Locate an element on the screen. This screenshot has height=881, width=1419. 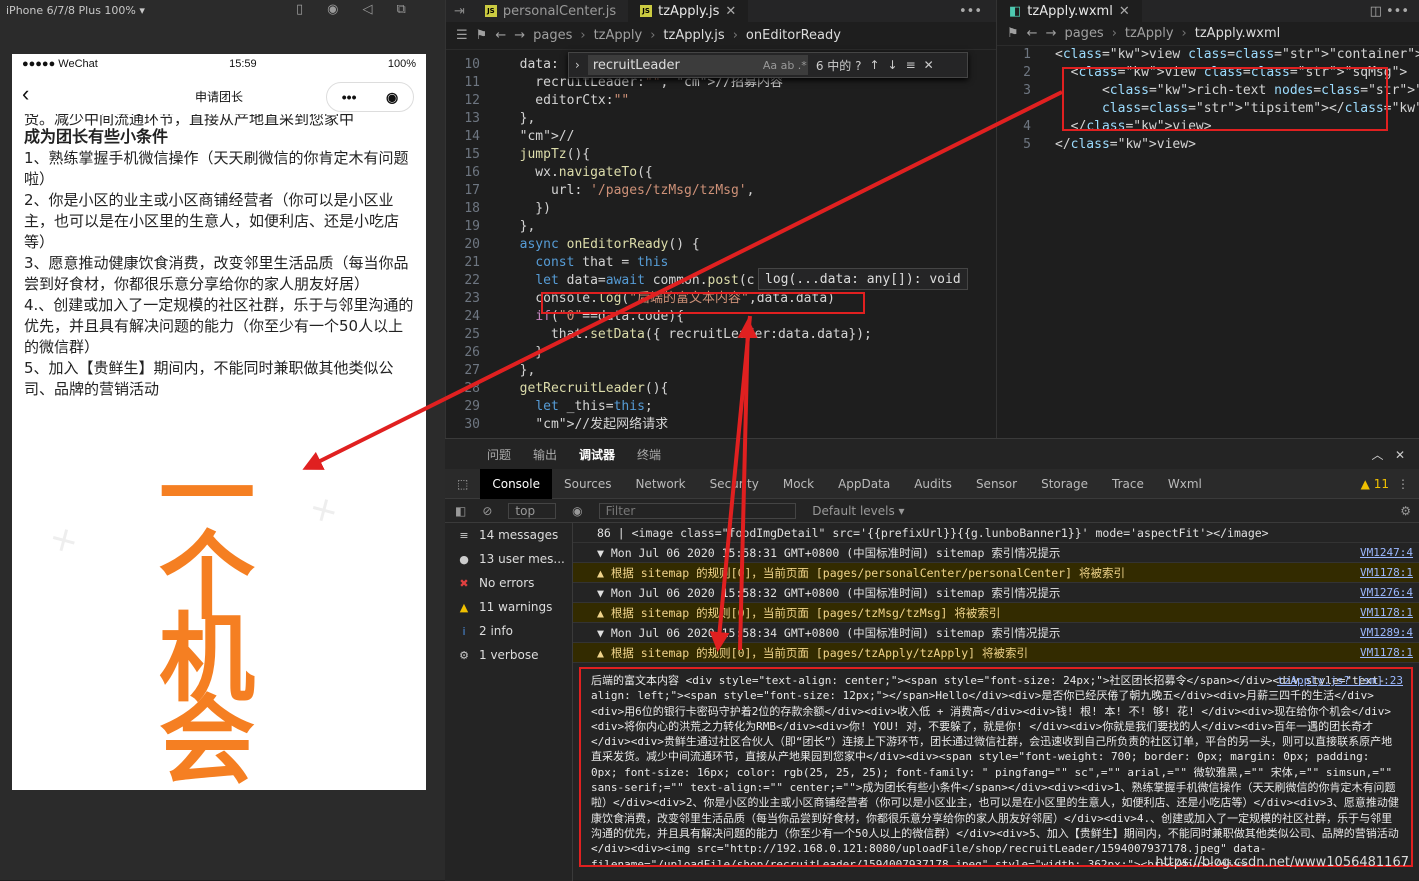
tab-problems: 问题 is located at coordinates (499, 454).